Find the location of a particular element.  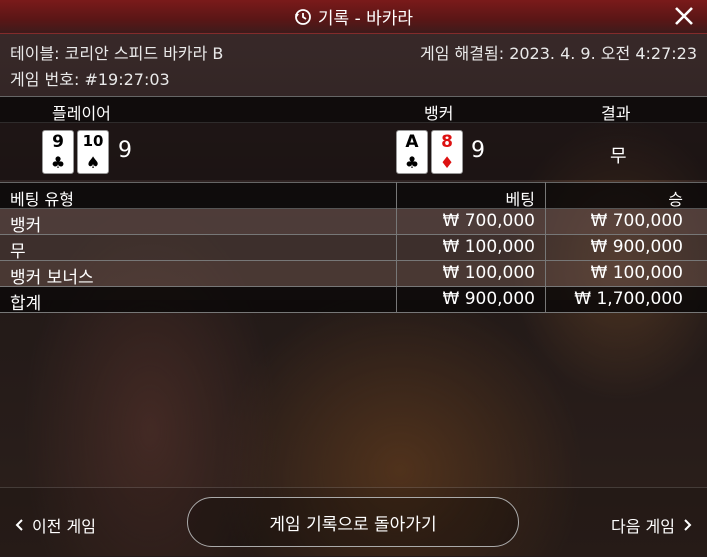

spade-icon: ♠ is located at coordinates (93, 162).